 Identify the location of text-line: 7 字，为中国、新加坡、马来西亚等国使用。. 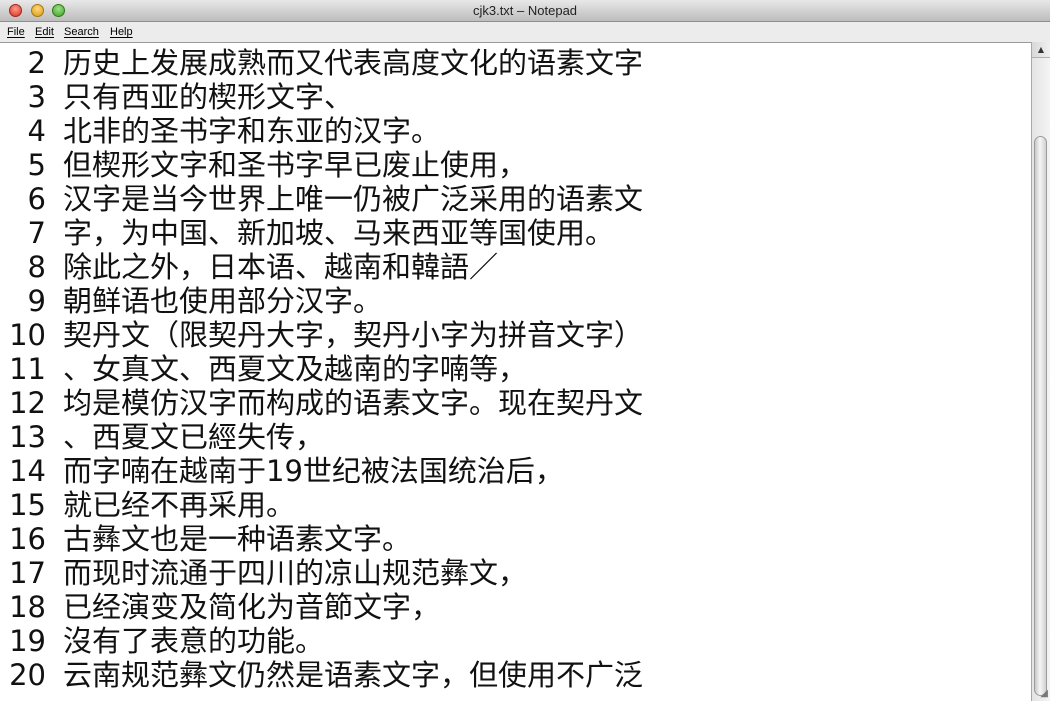
(515, 233).